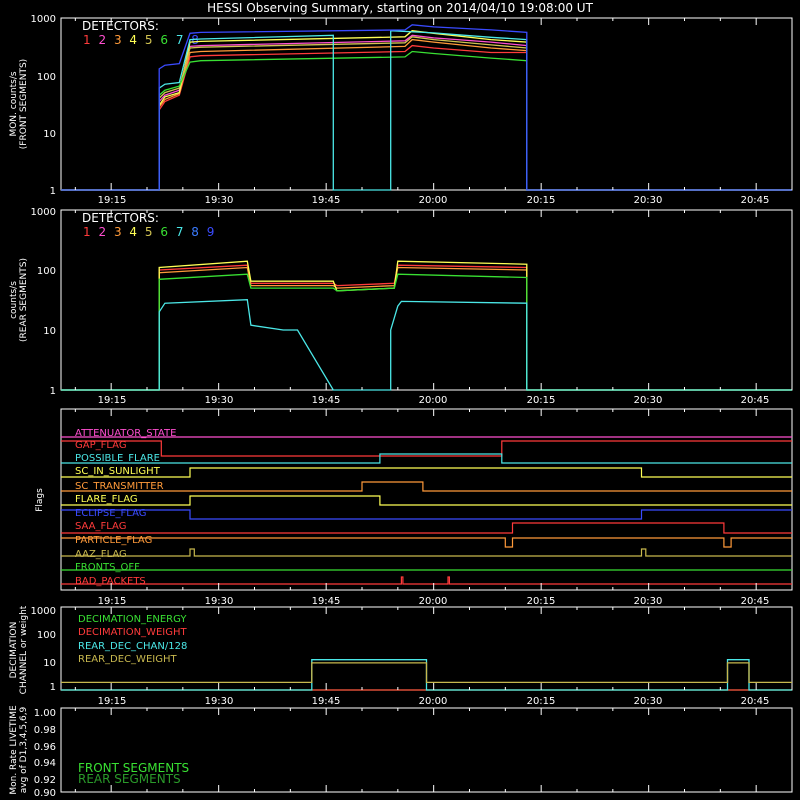  What do you see at coordinates (45, 793) in the screenshot?
I see `livetime-ytick-090: 0.90` at bounding box center [45, 793].